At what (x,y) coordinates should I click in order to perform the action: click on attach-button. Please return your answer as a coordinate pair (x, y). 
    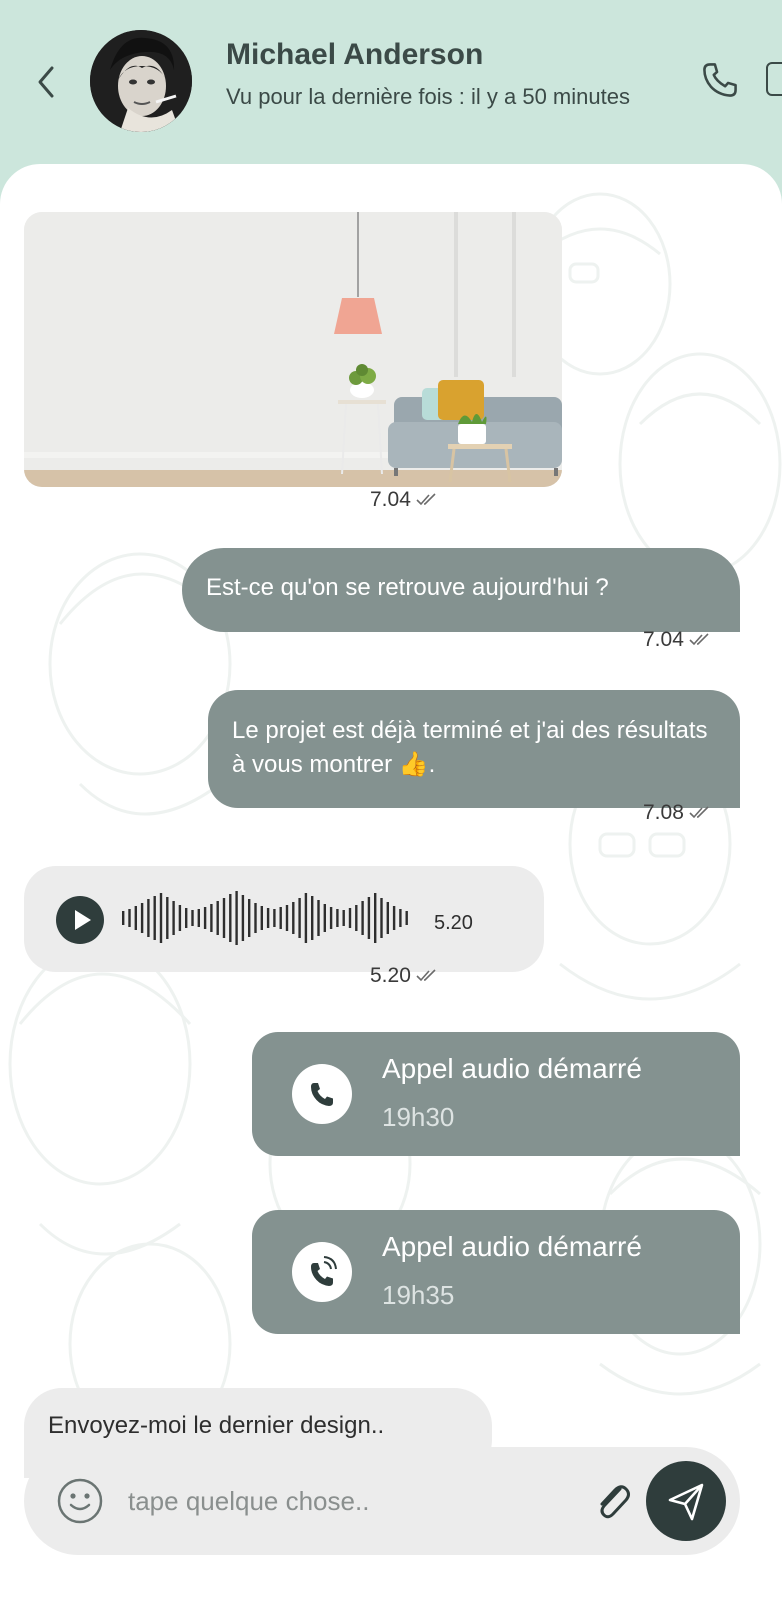
    Looking at the image, I should click on (612, 1501).